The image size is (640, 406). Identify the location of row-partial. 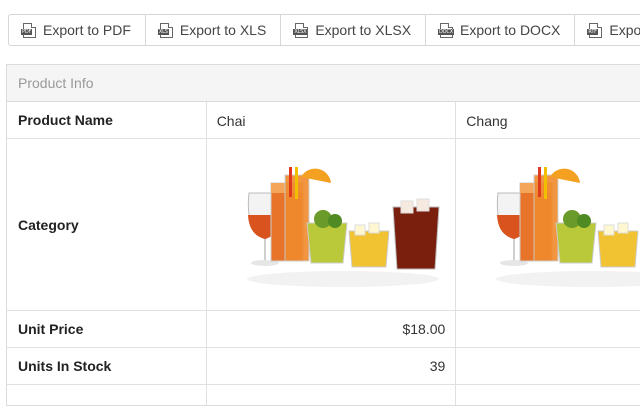
(323, 395).